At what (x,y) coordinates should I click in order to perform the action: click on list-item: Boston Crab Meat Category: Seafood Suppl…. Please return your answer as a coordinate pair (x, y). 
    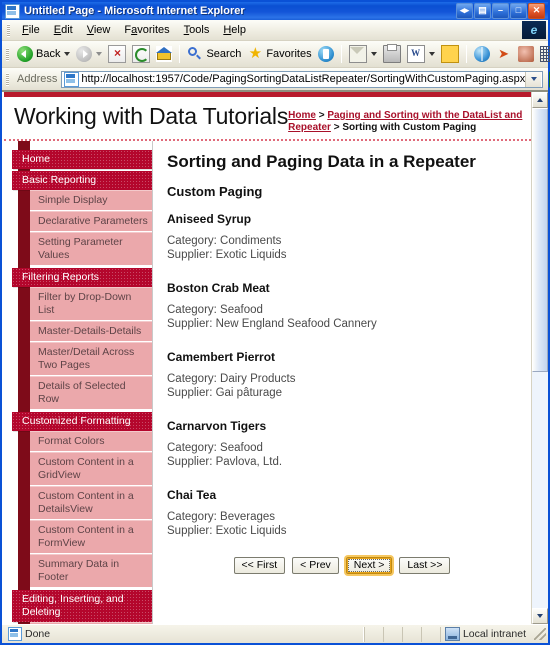
    Looking at the image, I should click on (342, 306).